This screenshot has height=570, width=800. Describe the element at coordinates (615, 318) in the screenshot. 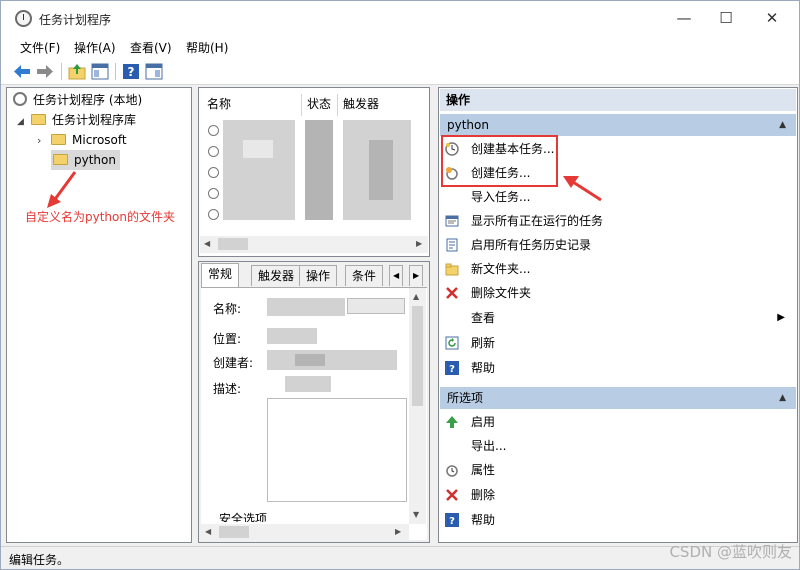

I see `action-view: 查看 ▶` at that location.